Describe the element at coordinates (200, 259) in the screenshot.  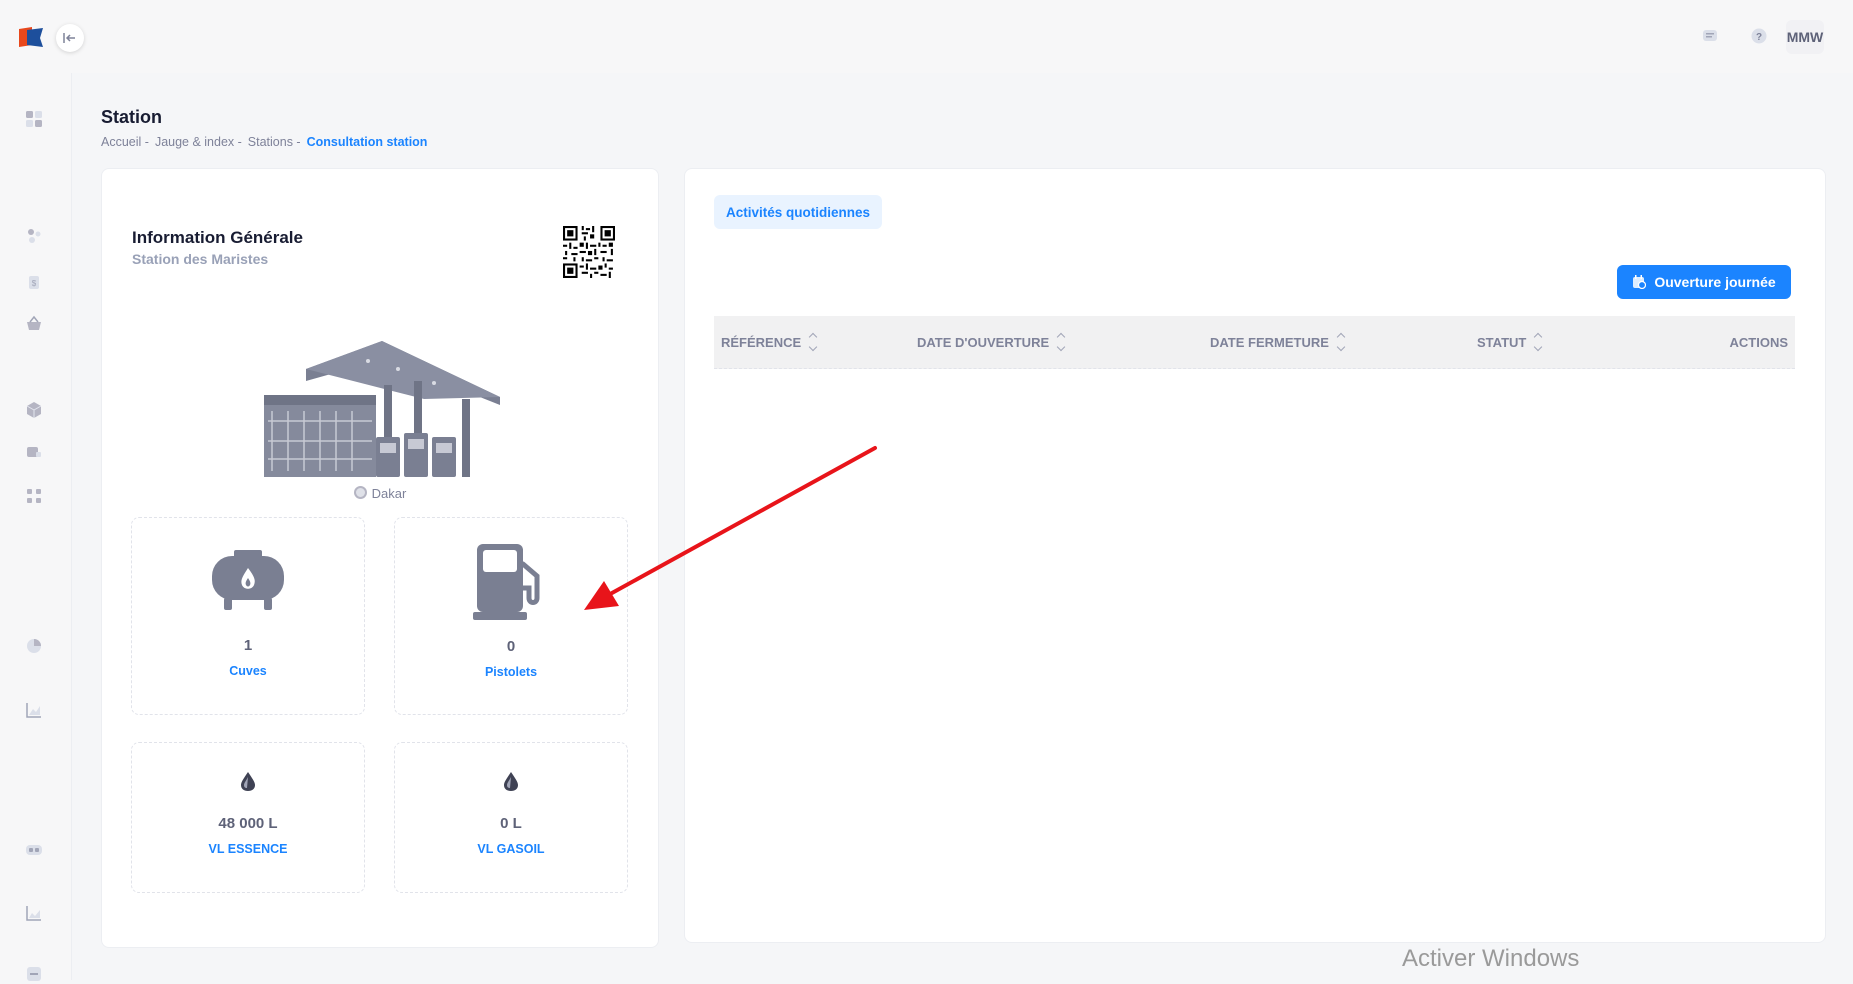
I see `station-name: Station des Maristes` at that location.